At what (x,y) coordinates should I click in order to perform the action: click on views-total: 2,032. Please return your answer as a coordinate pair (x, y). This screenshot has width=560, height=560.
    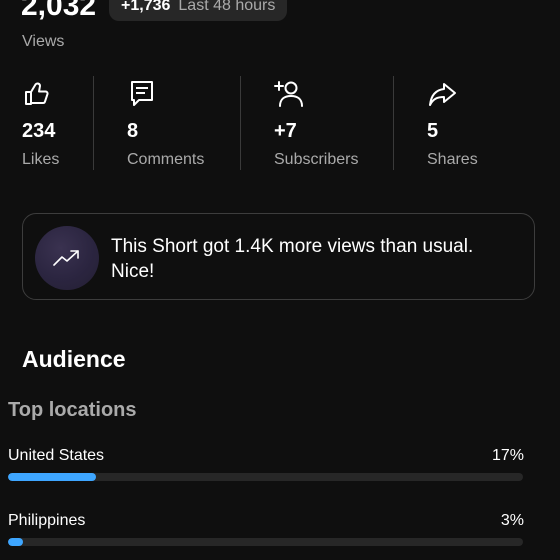
    Looking at the image, I should click on (59, 11).